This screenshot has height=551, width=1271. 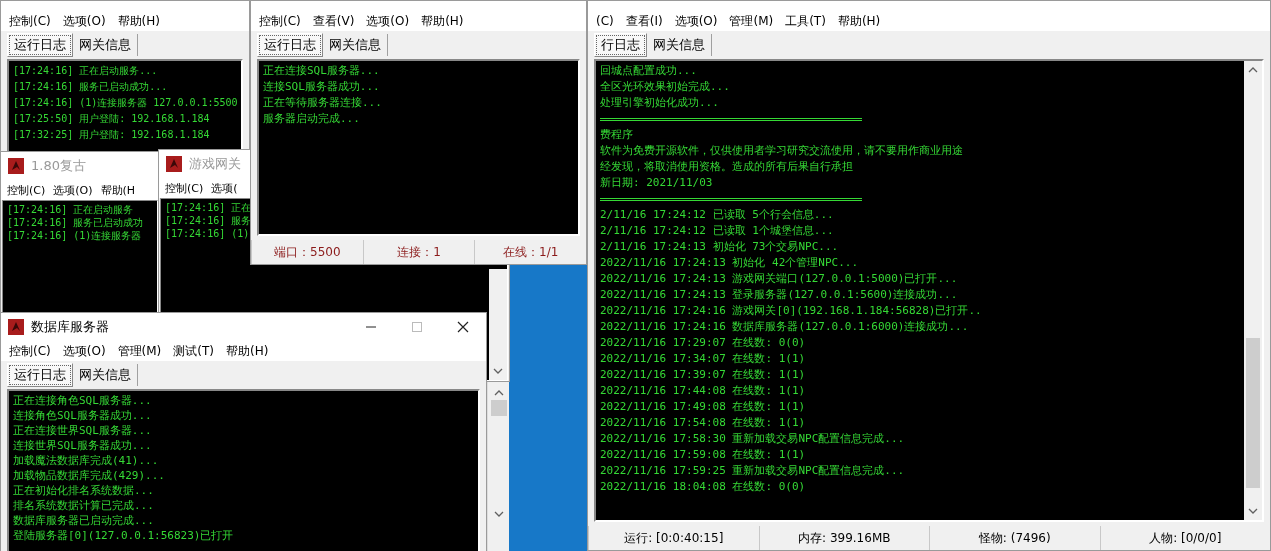 I want to click on menu-item: 查看(I), so click(x=644, y=21).